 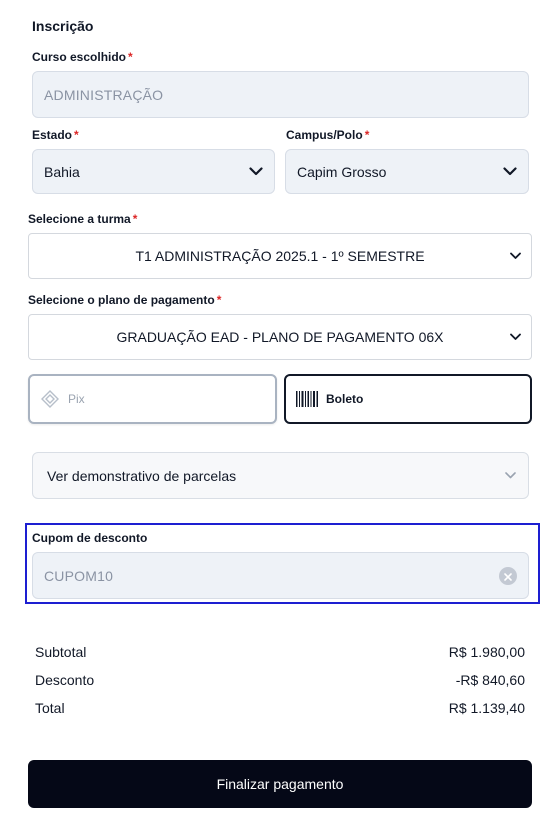 I want to click on class-value: T1 ADMINISTRAÇÃO 2025.1 - 1º SEMESTRE, so click(x=280, y=256).